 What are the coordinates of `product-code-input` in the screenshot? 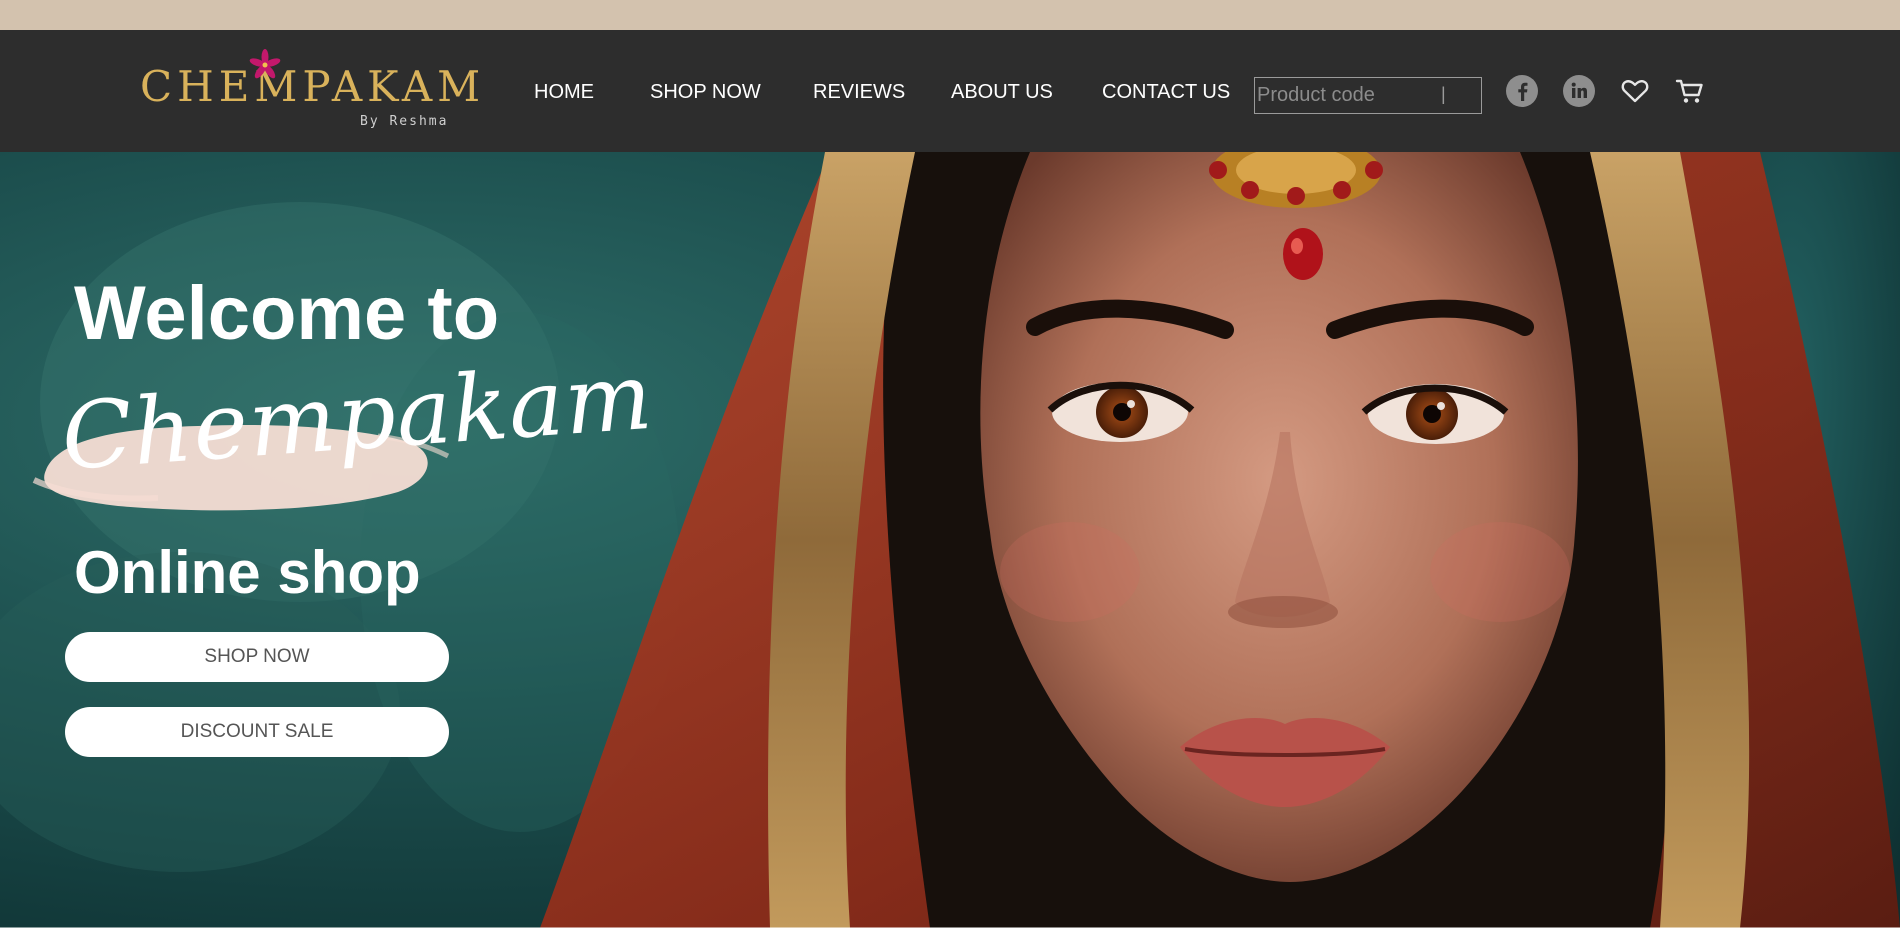 It's located at (1342, 95).